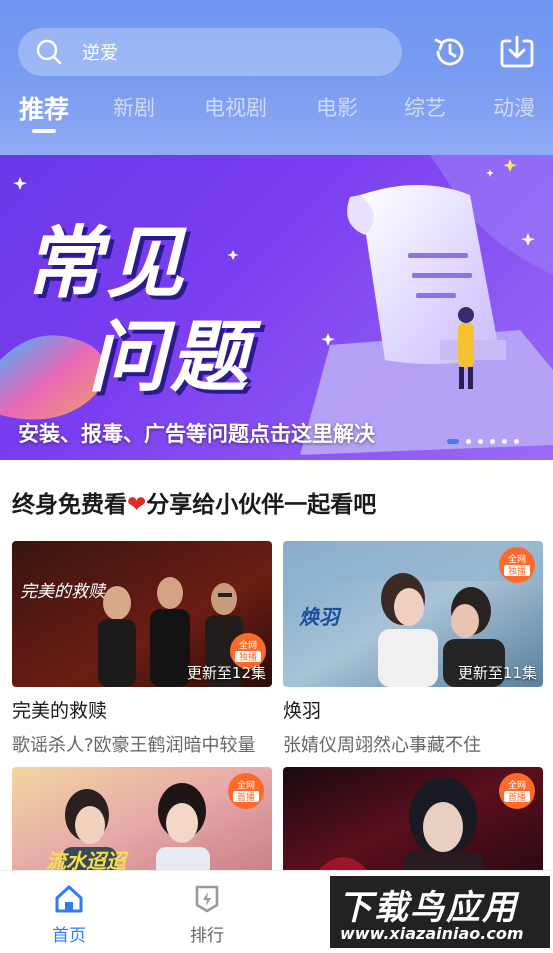 The height and width of the screenshot is (953, 553). What do you see at coordinates (194, 505) in the screenshot?
I see `section-title: 终身免费看❤分享给小伙伴一起看吧` at bounding box center [194, 505].